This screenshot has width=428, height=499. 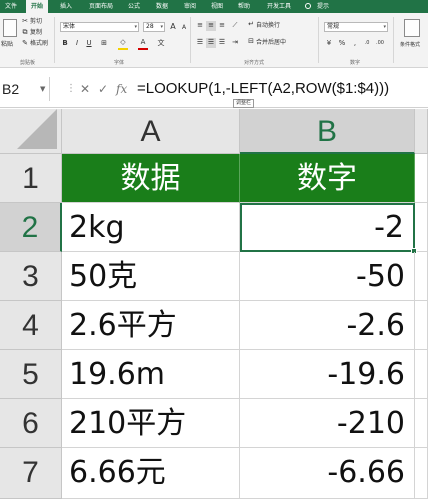 I want to click on phonetic-icon: 文, so click(x=161, y=44).